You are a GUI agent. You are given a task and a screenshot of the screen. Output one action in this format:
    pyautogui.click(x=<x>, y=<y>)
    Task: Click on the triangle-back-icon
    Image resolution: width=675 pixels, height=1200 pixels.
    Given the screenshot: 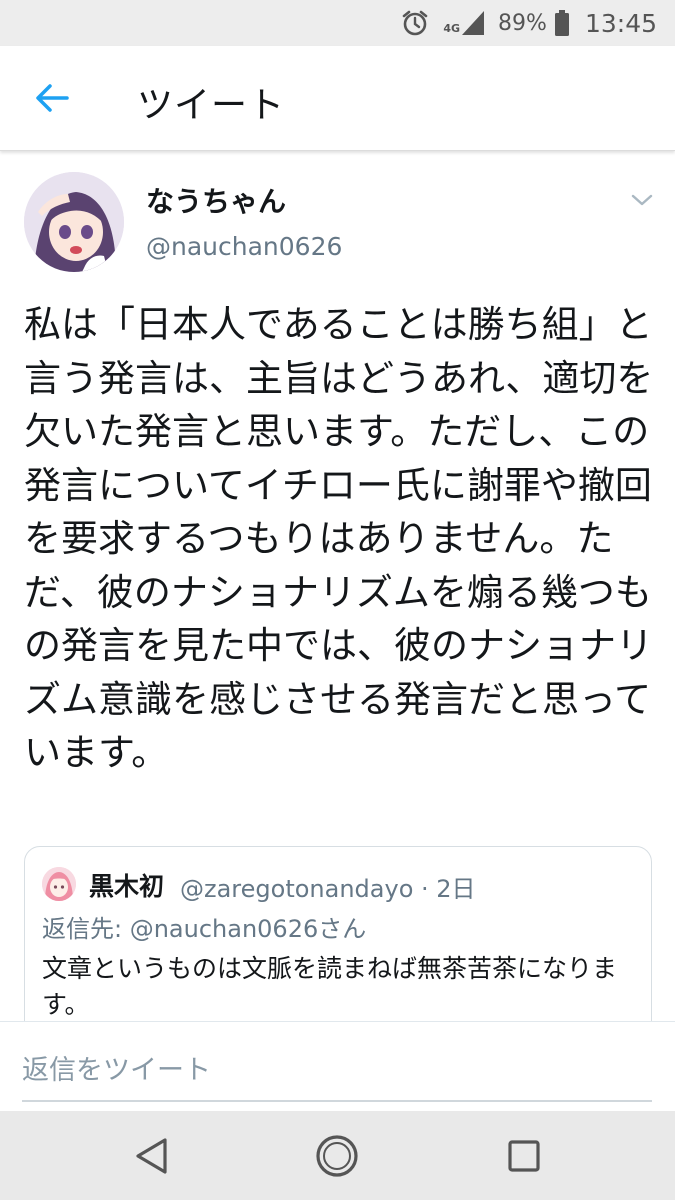 What is the action you would take?
    pyautogui.click(x=151, y=1156)
    